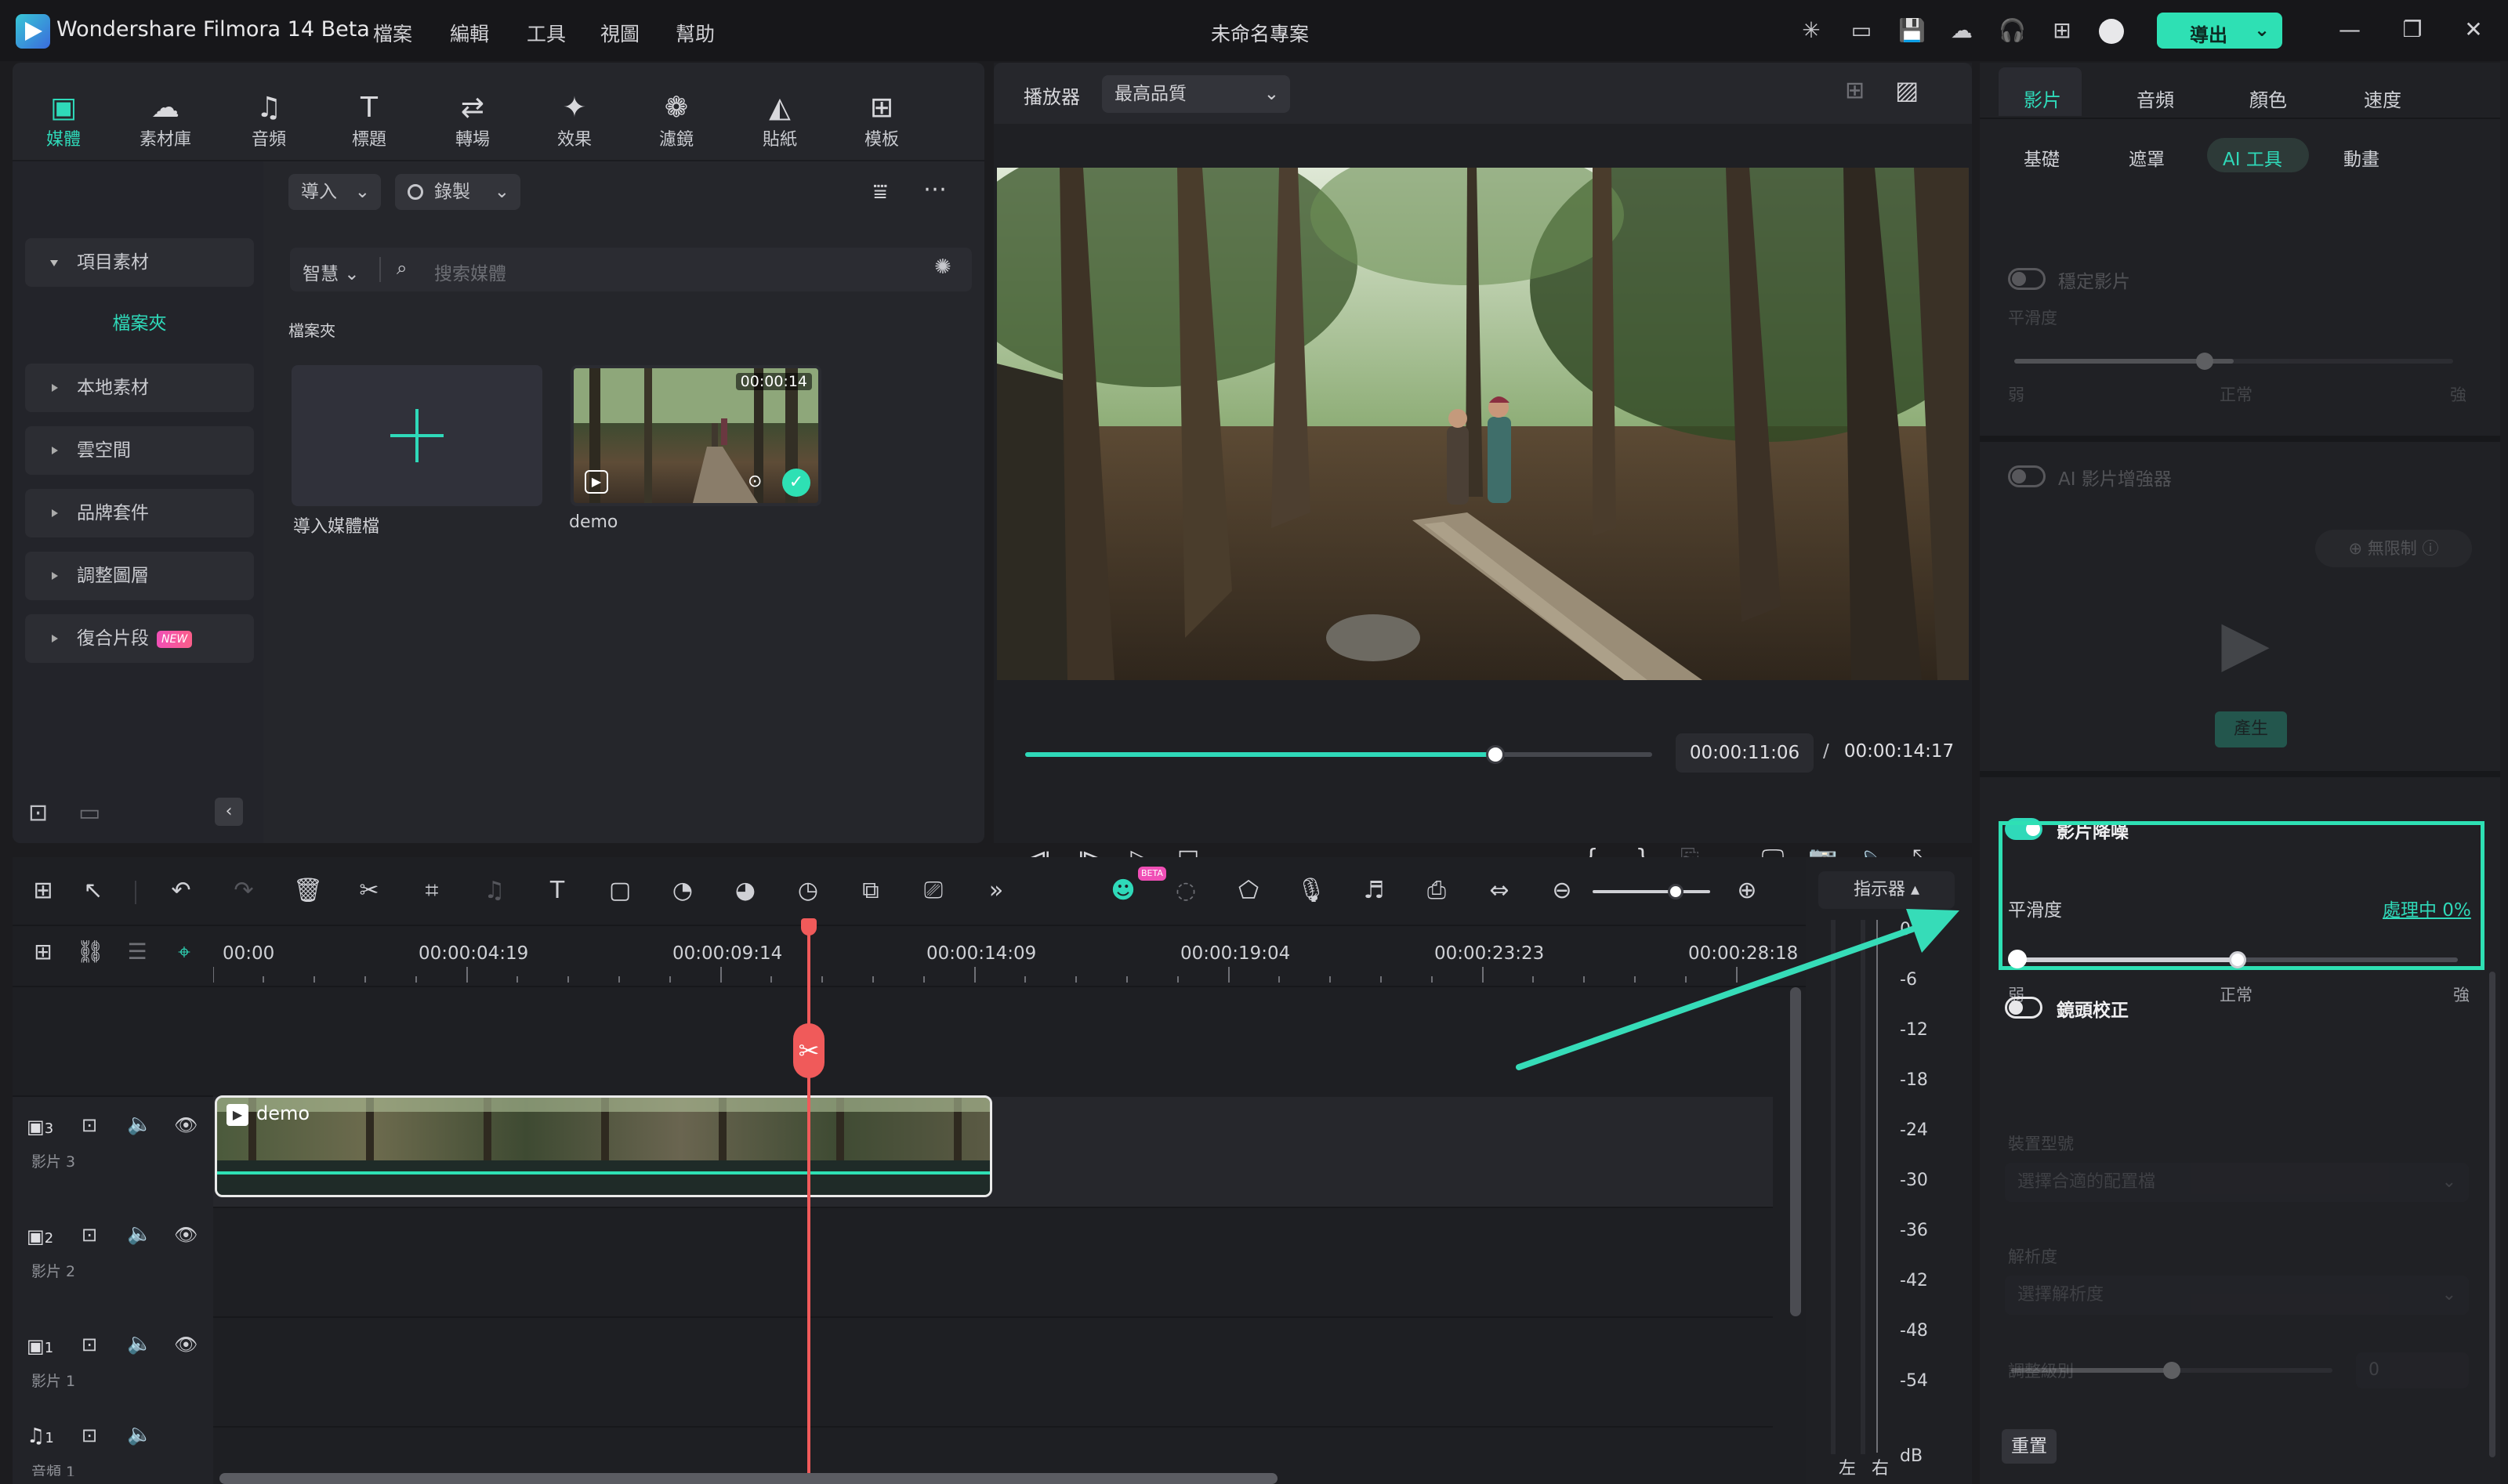 The image size is (2508, 1484). What do you see at coordinates (93, 891) in the screenshot?
I see `select-cursor-icon: ↖` at bounding box center [93, 891].